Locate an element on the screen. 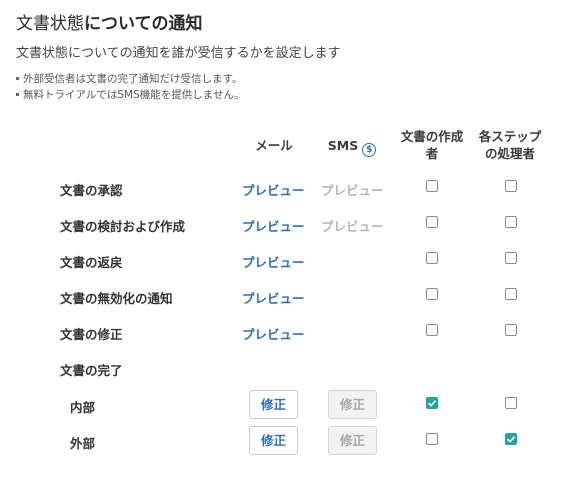 The width and height of the screenshot is (577, 481). creator-checkbox-invalidation is located at coordinates (432, 294).